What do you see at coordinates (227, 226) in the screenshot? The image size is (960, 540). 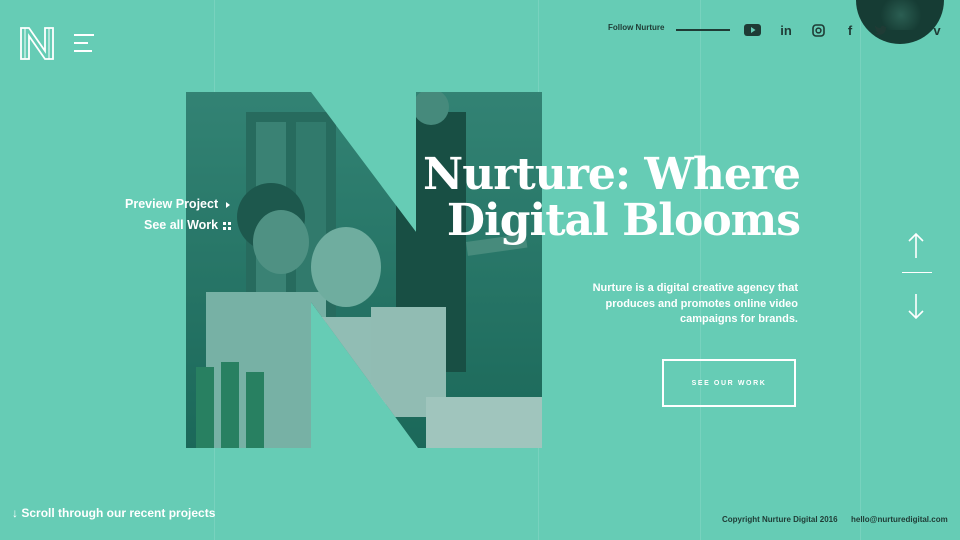 I see `grid-dots-icon` at bounding box center [227, 226].